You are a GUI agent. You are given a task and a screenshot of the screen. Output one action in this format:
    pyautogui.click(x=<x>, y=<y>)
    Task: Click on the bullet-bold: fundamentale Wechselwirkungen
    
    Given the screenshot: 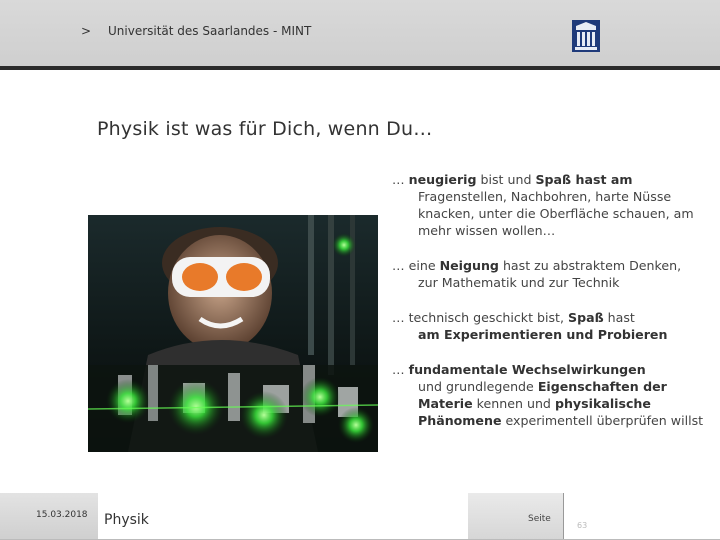 What is the action you would take?
    pyautogui.click(x=527, y=369)
    